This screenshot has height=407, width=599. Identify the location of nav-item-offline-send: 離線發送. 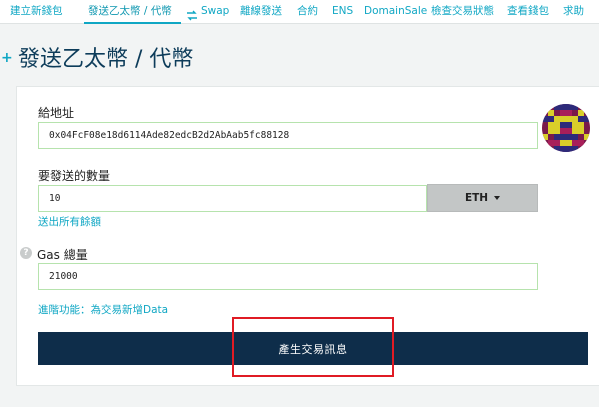
(261, 11).